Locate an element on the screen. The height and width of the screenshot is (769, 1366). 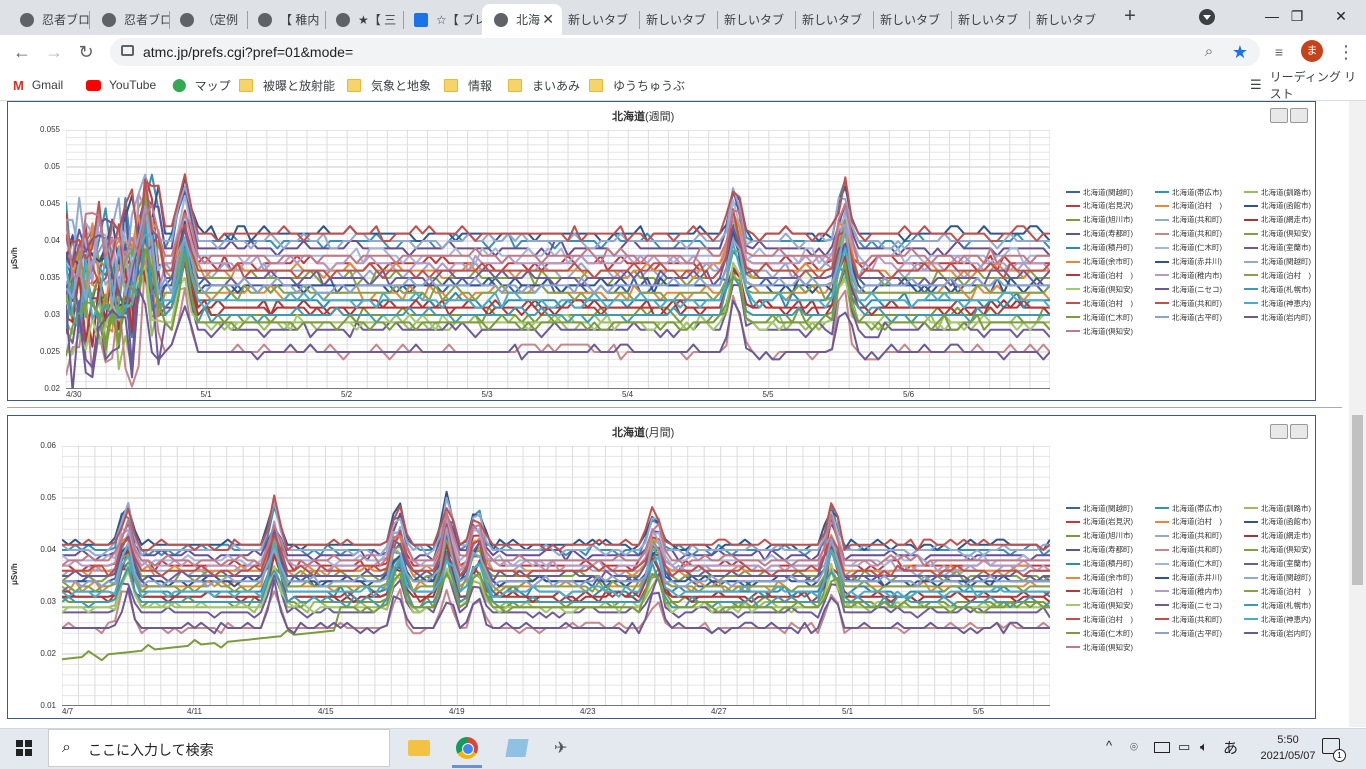
ime-indicator: あ is located at coordinates (1230, 747).